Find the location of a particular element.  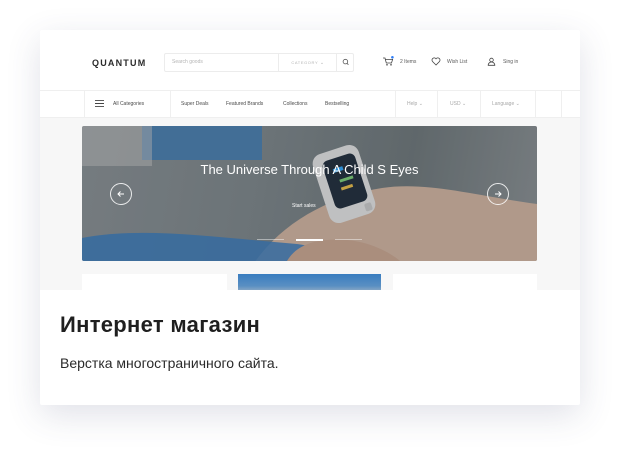

search-input: Search goods is located at coordinates (187, 62).